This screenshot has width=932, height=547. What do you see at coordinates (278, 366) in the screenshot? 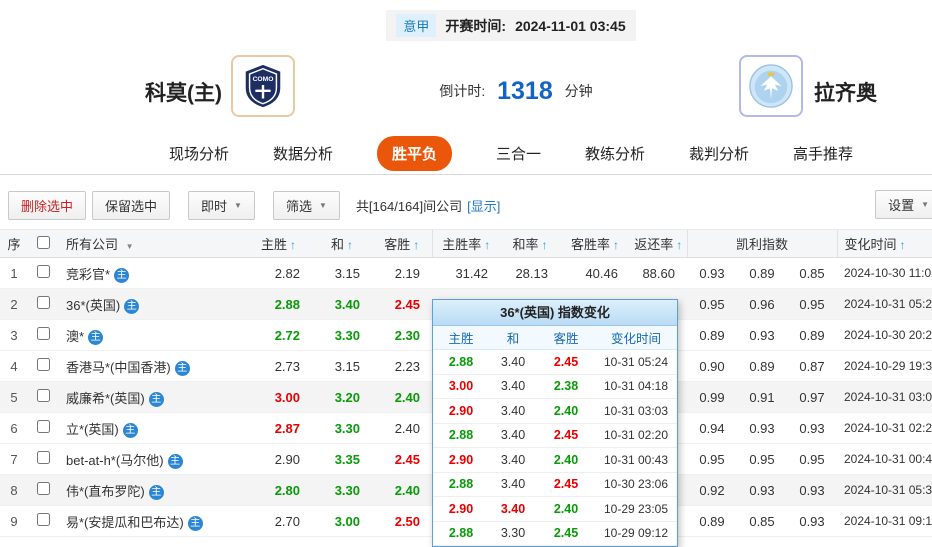
I see `odds-home: 2.73` at bounding box center [278, 366].